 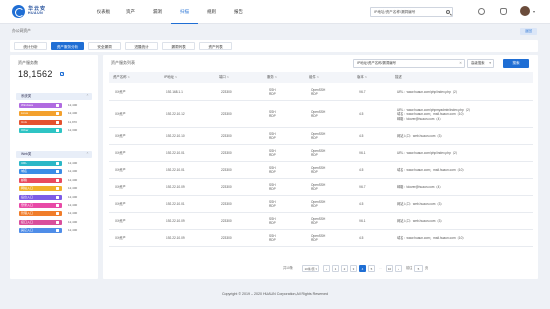 I want to click on next-page-button: ›, so click(x=398, y=268).